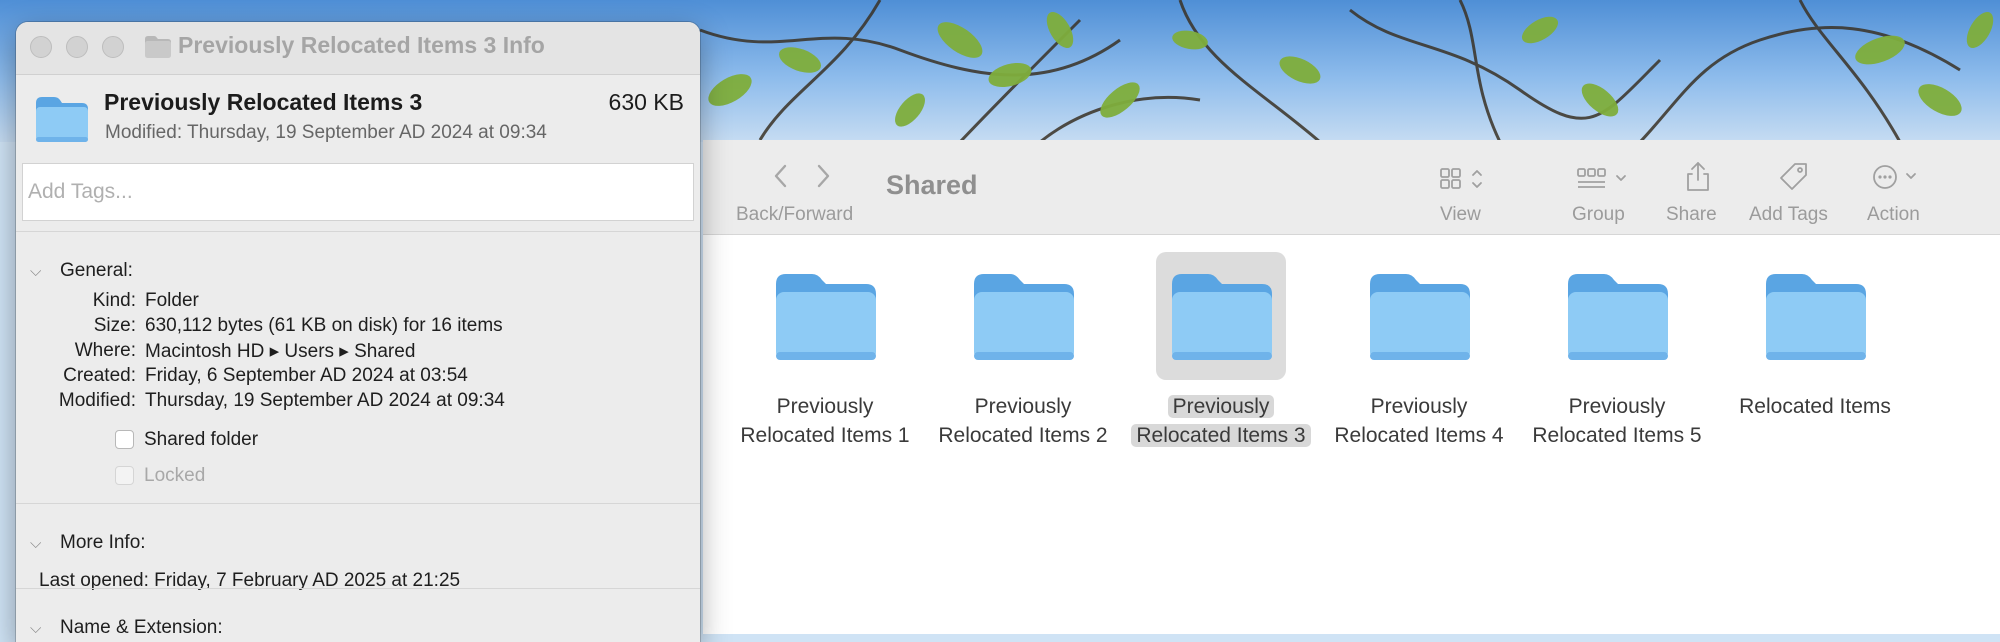 Image resolution: width=2000 pixels, height=642 pixels. I want to click on folder-item: Previously Relocated Items 1, so click(825, 344).